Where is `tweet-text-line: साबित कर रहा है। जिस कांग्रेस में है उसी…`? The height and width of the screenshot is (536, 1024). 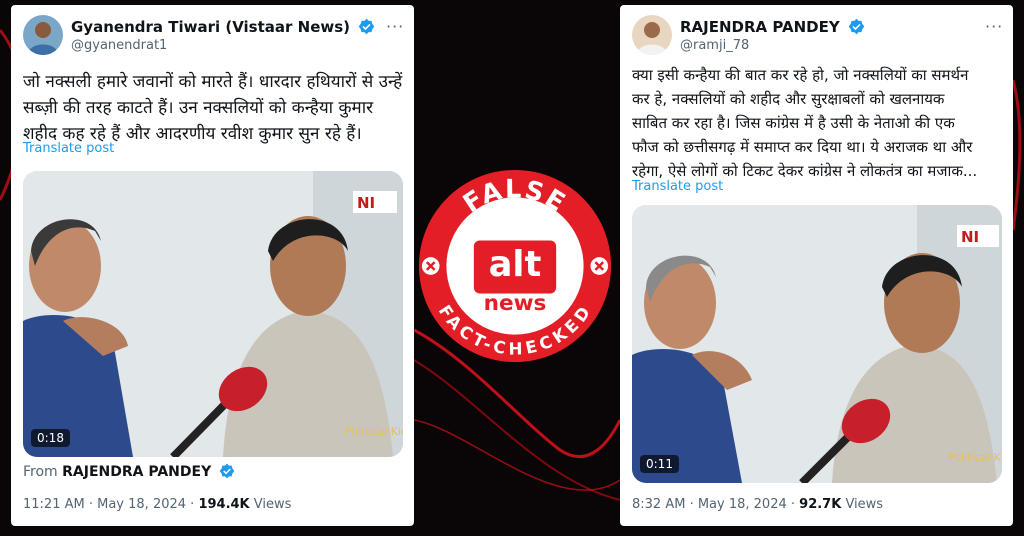 tweet-text-line: साबित कर रहा है। जिस कांग्रेस में है उसी… is located at coordinates (793, 123).